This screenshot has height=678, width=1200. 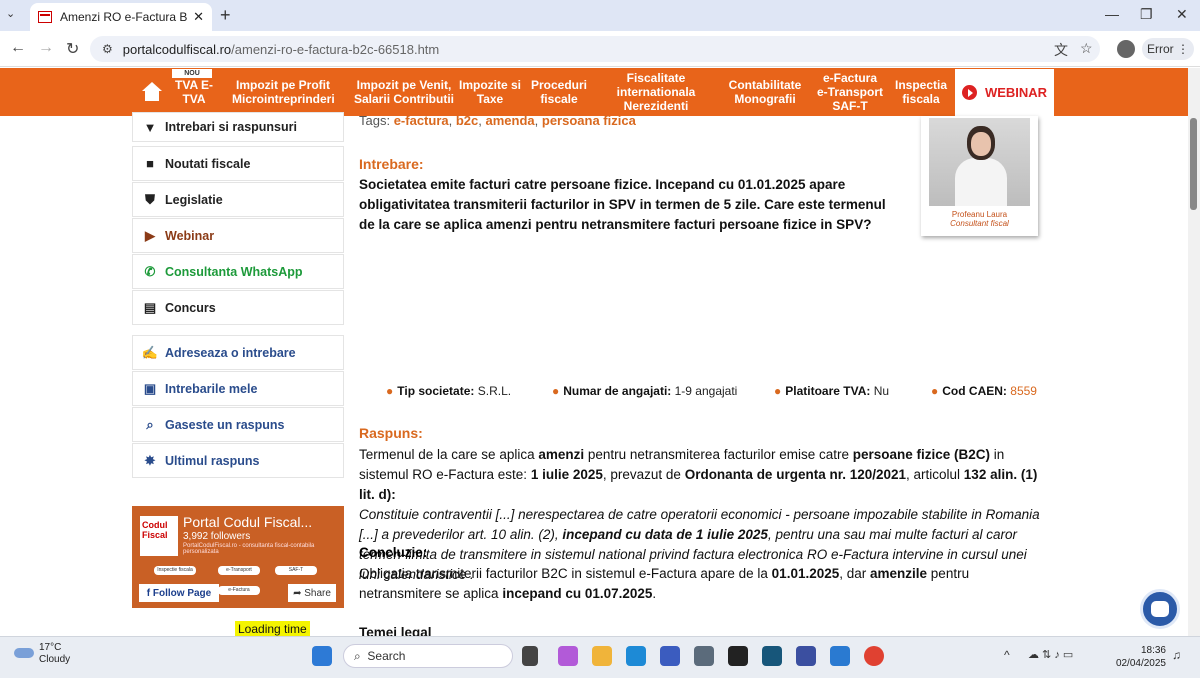 What do you see at coordinates (1193, 164) in the screenshot?
I see `scrollbar-thumb` at bounding box center [1193, 164].